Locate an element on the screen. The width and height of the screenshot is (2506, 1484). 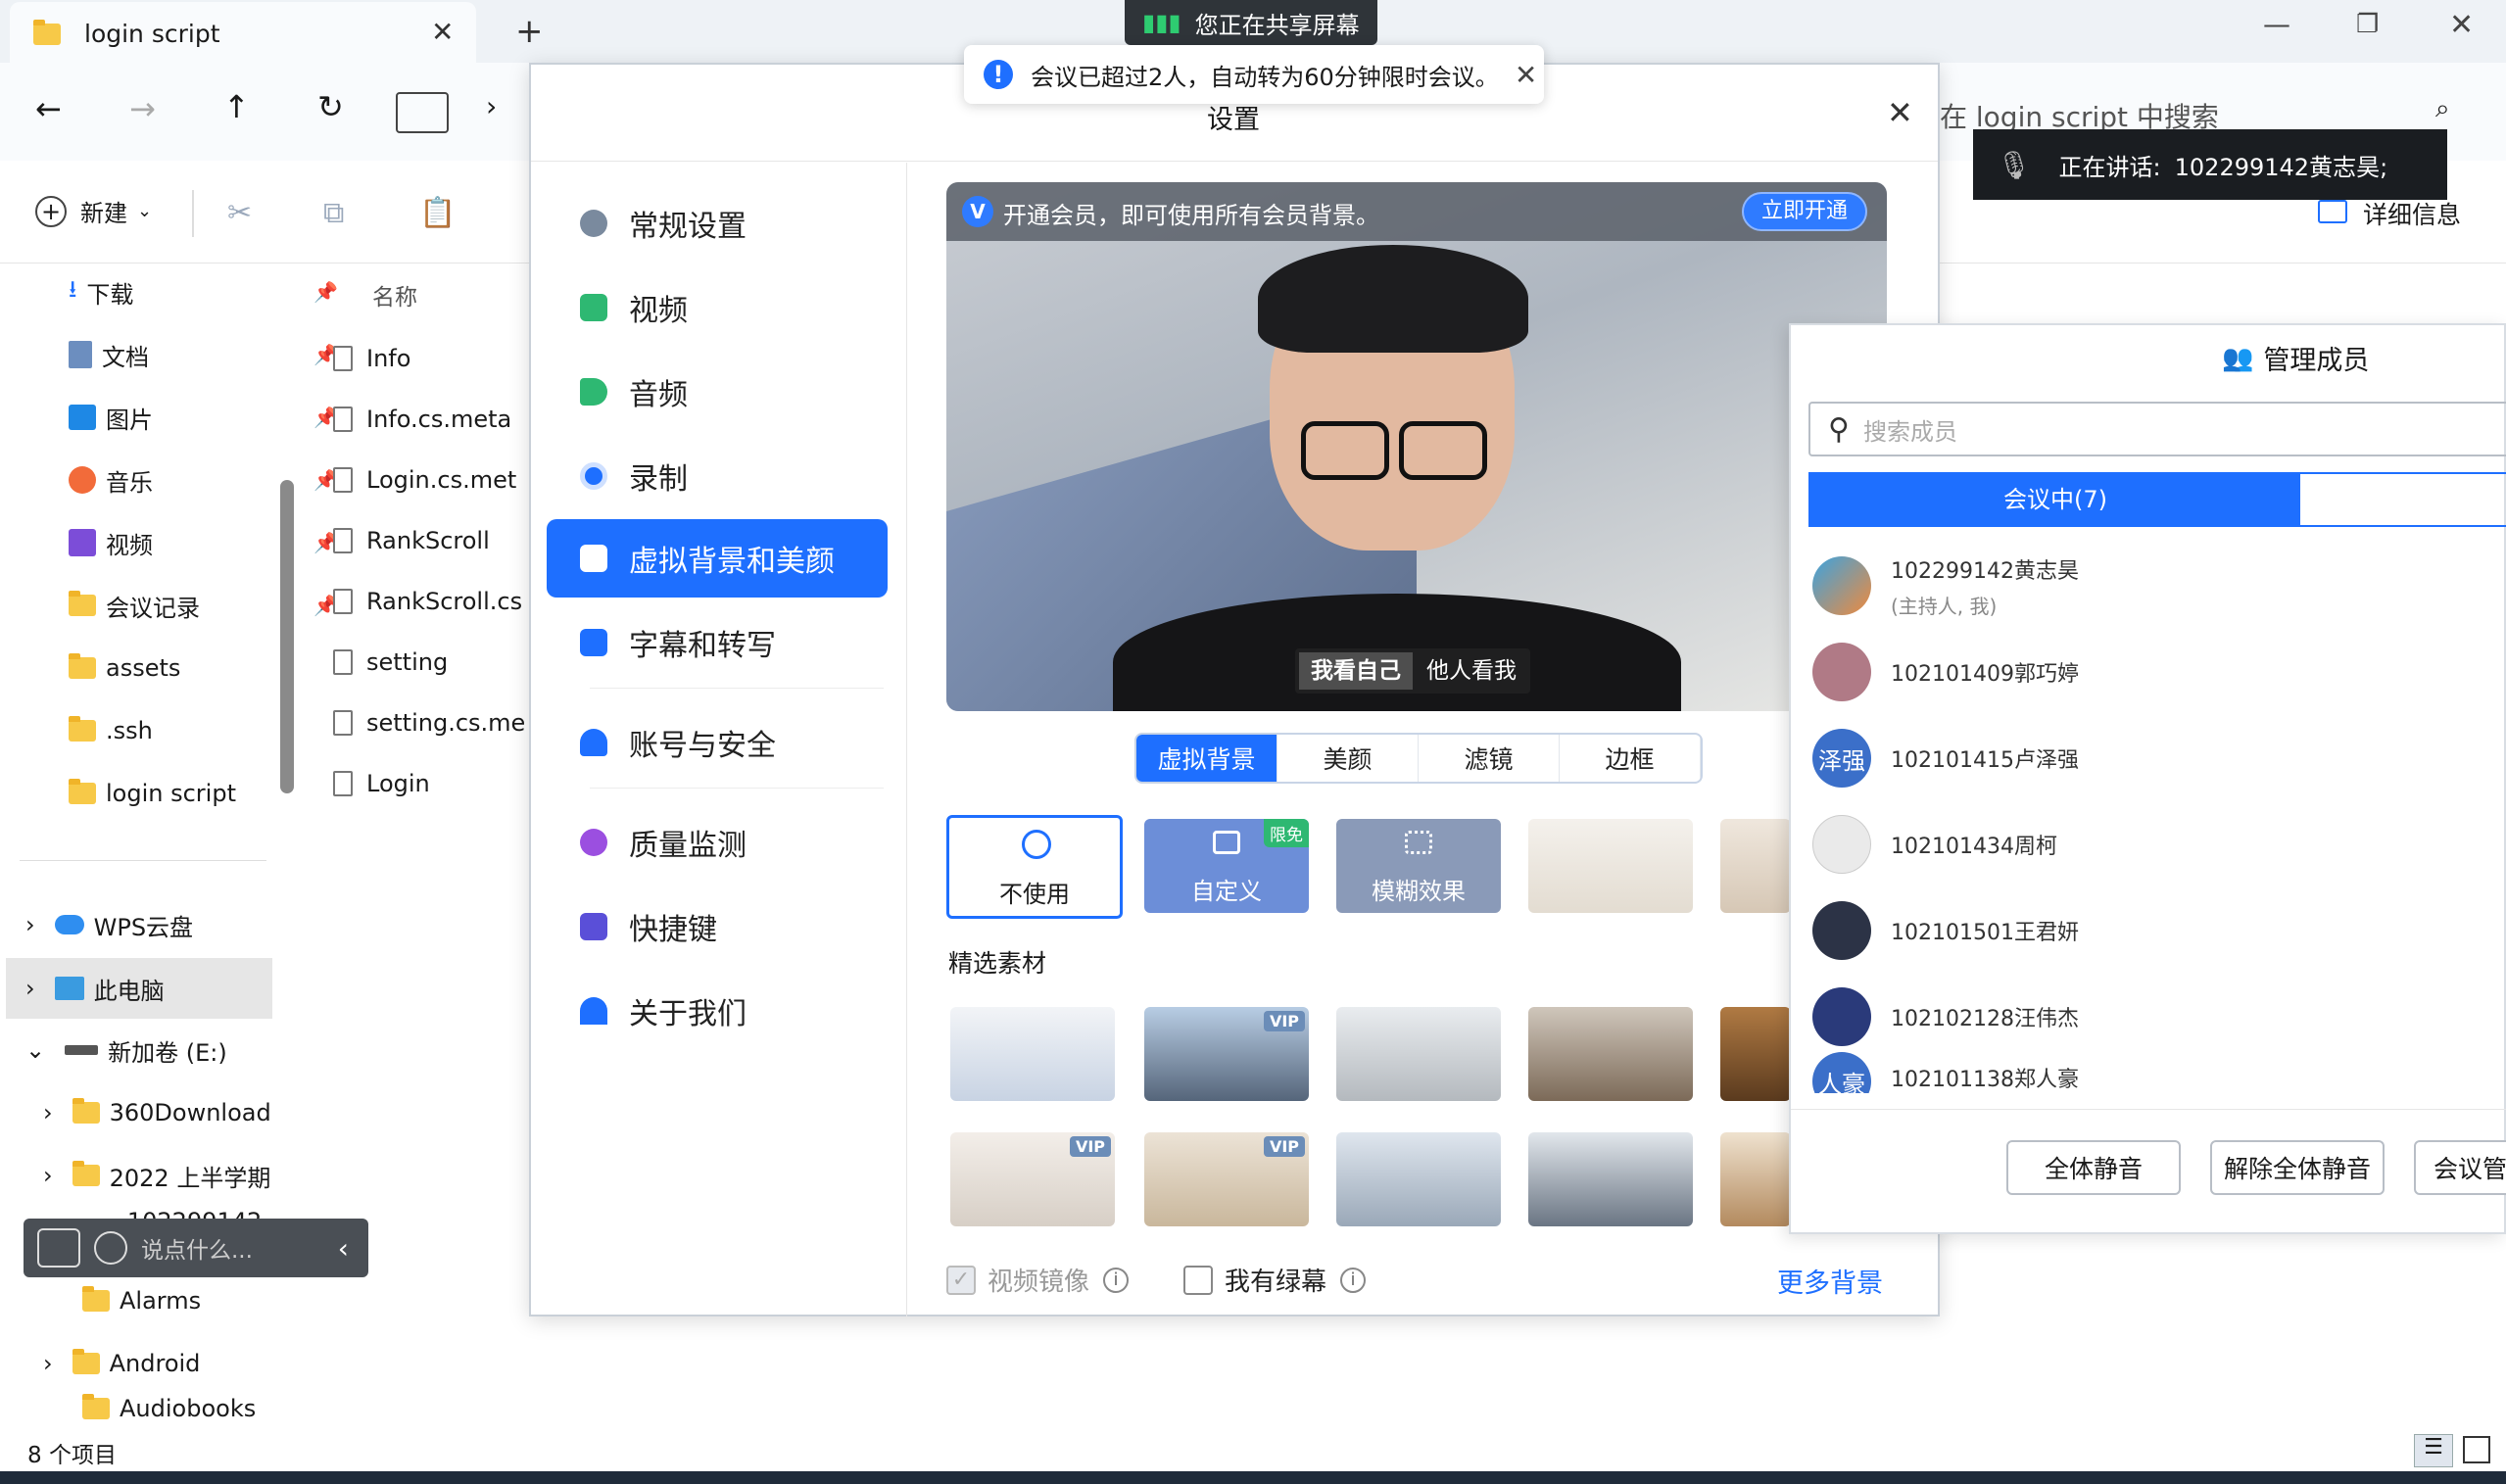
option-none: 不使用 is located at coordinates (1034, 867).